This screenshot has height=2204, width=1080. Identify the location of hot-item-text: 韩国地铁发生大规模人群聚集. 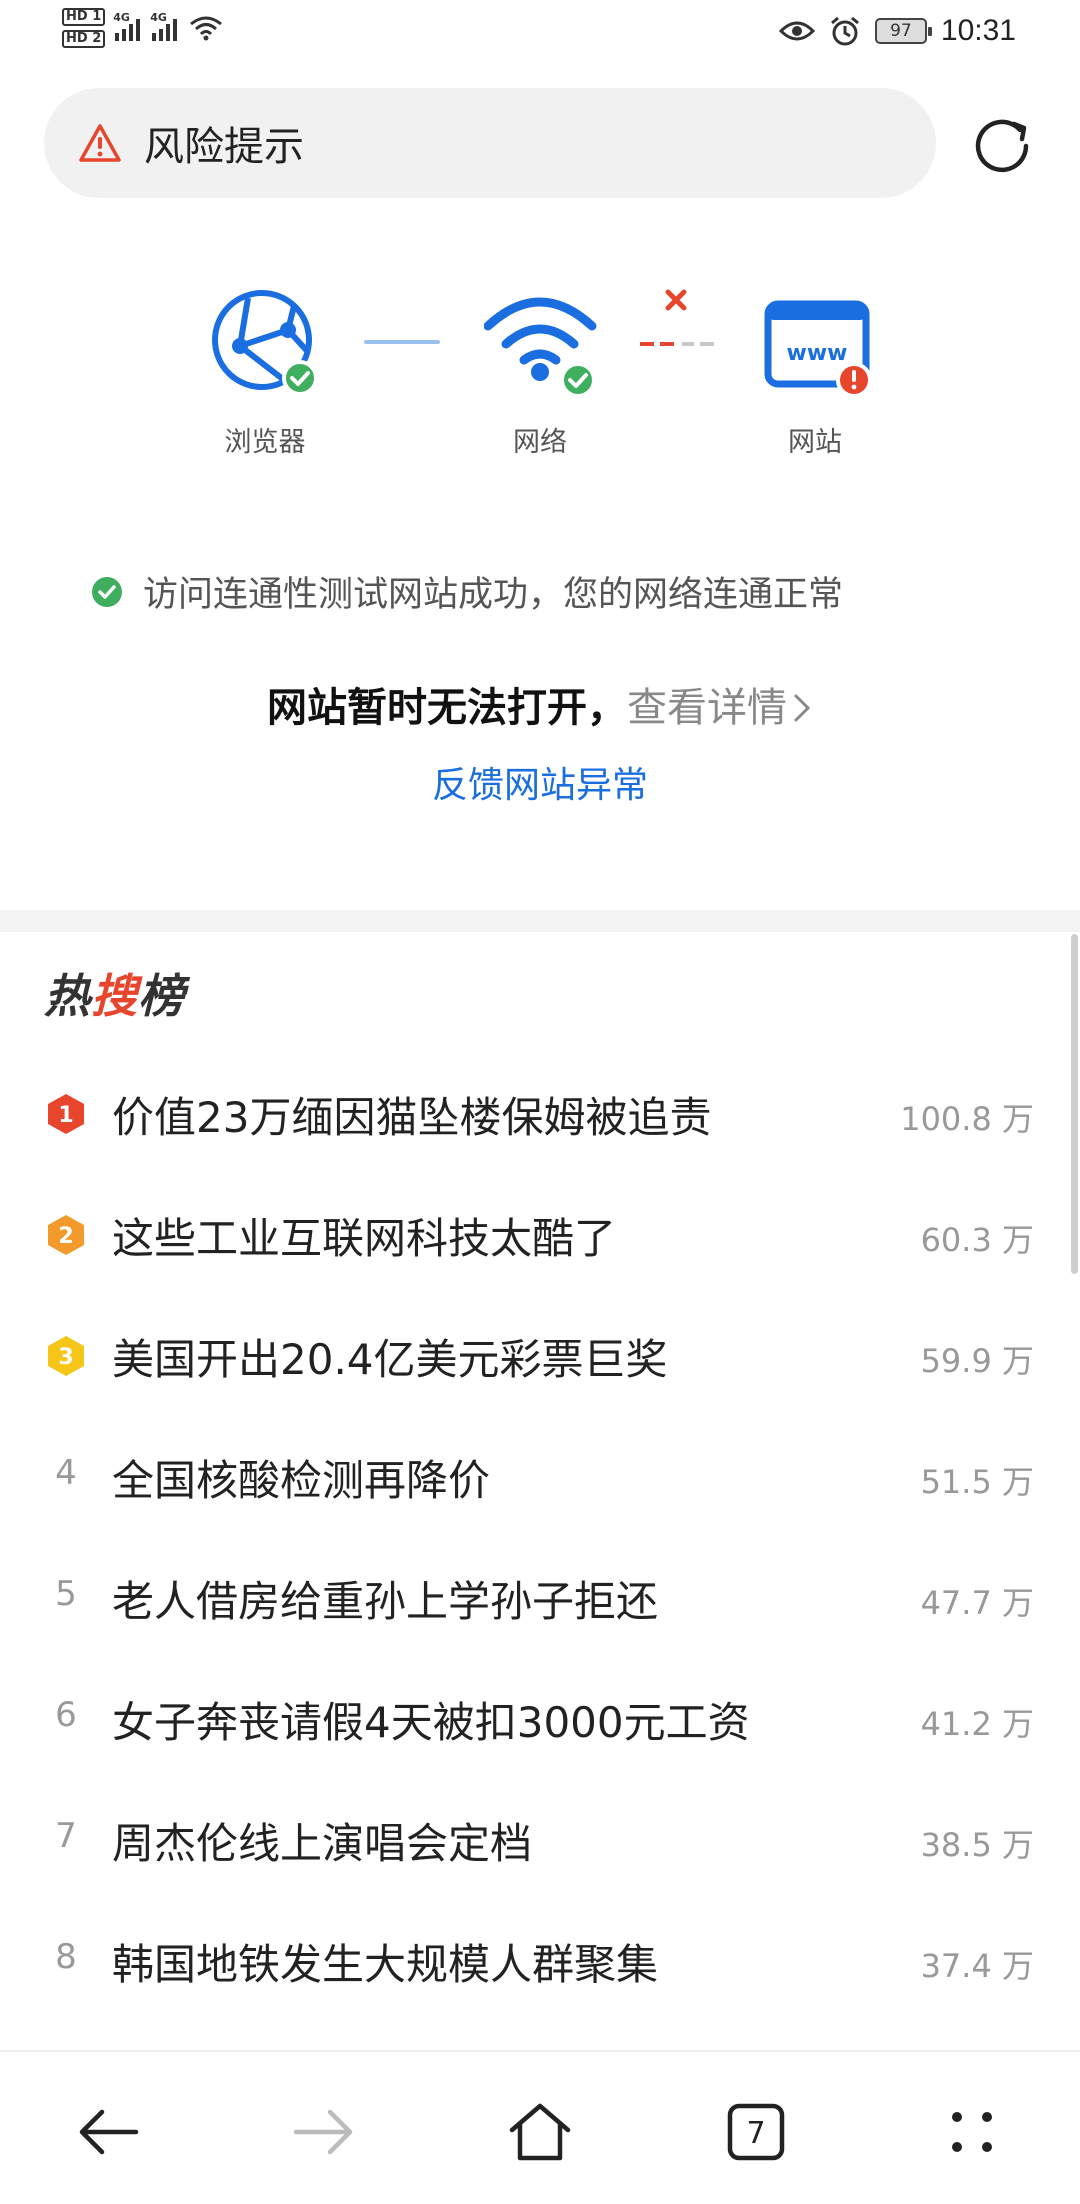
(385, 1964).